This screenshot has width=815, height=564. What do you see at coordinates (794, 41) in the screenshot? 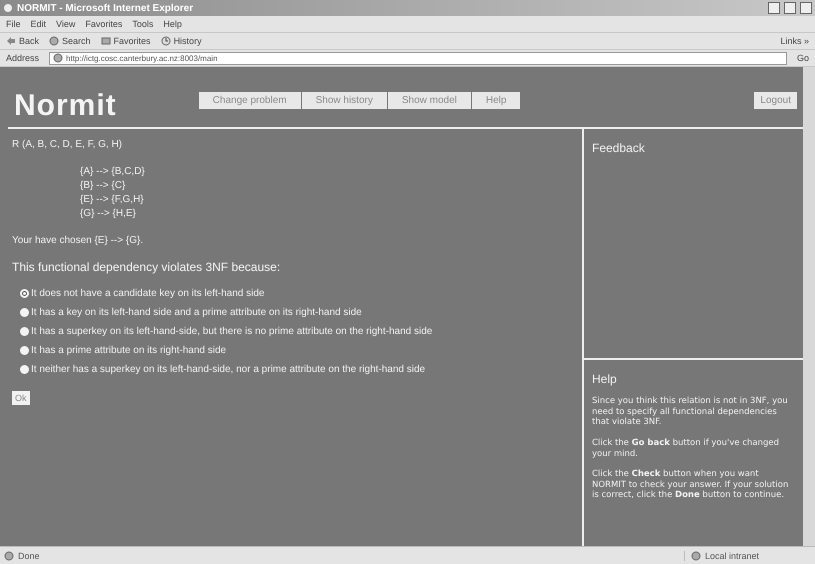
I see `links-button: Links »` at bounding box center [794, 41].